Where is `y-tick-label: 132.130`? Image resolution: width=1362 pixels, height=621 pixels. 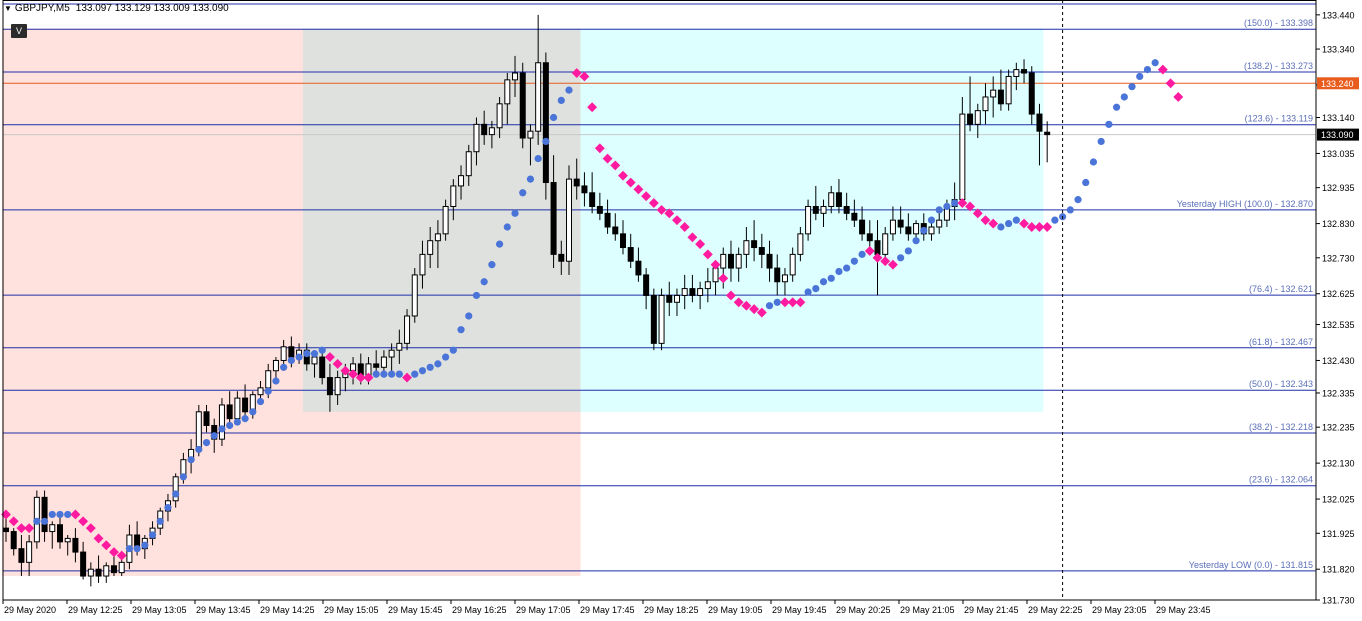 y-tick-label: 132.130 is located at coordinates (1338, 464).